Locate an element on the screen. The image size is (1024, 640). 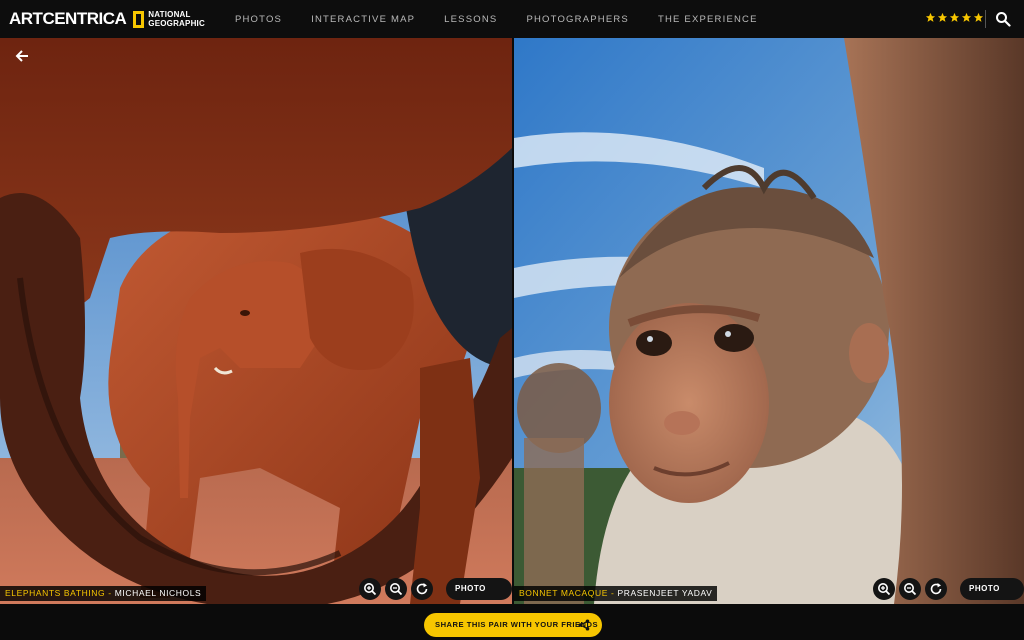
brand-logo: ARTCENTRICA NATIONAL GEOGRAPHIC is located at coordinates (107, 19).